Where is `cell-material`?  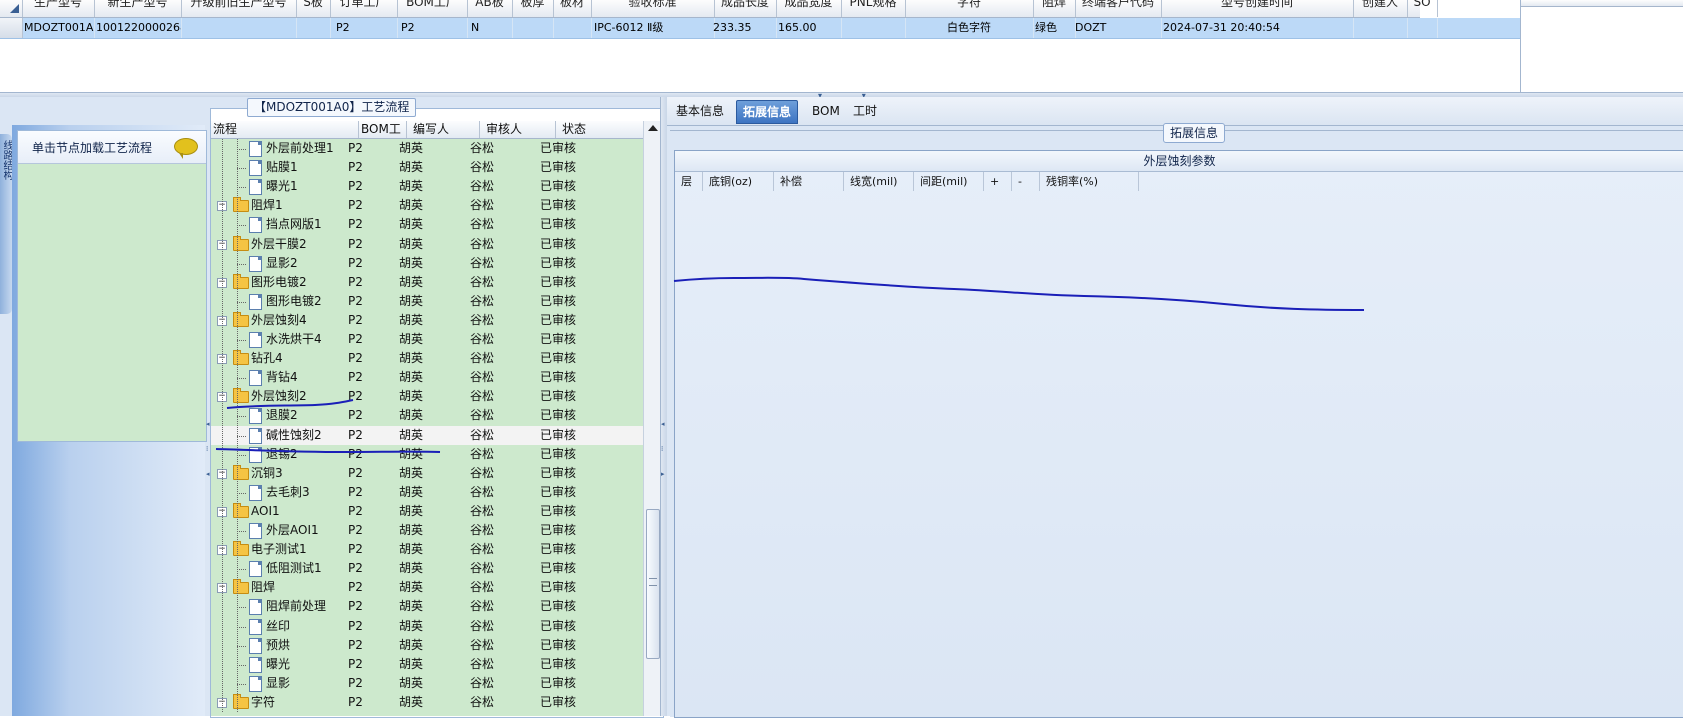
cell-material is located at coordinates (572, 28).